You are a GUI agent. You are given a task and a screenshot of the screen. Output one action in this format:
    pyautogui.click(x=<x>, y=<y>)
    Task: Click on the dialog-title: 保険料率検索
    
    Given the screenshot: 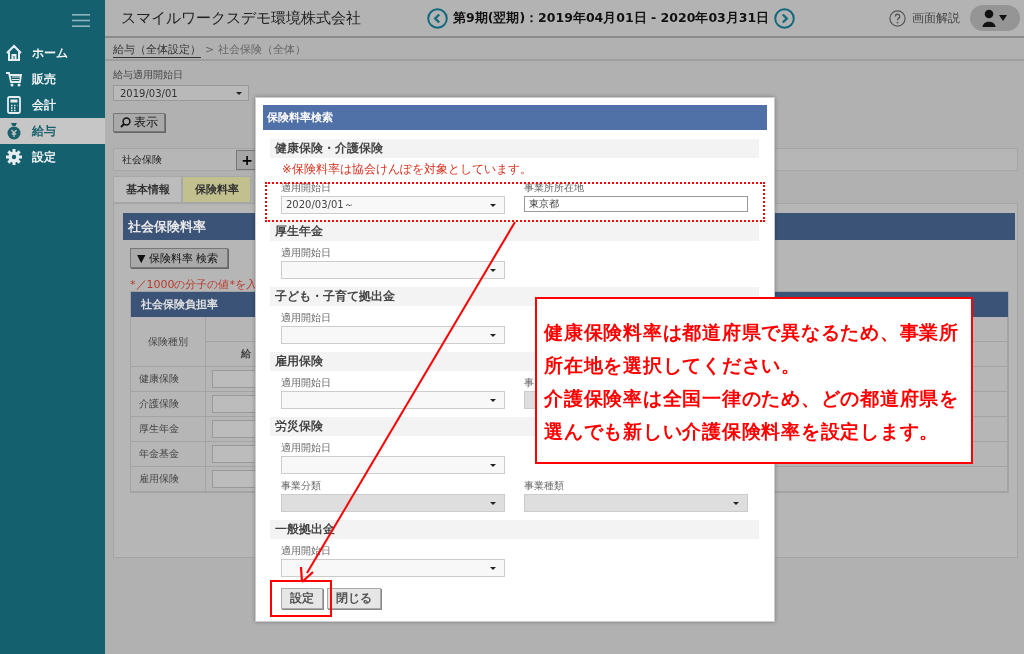 What is the action you would take?
    pyautogui.click(x=515, y=117)
    